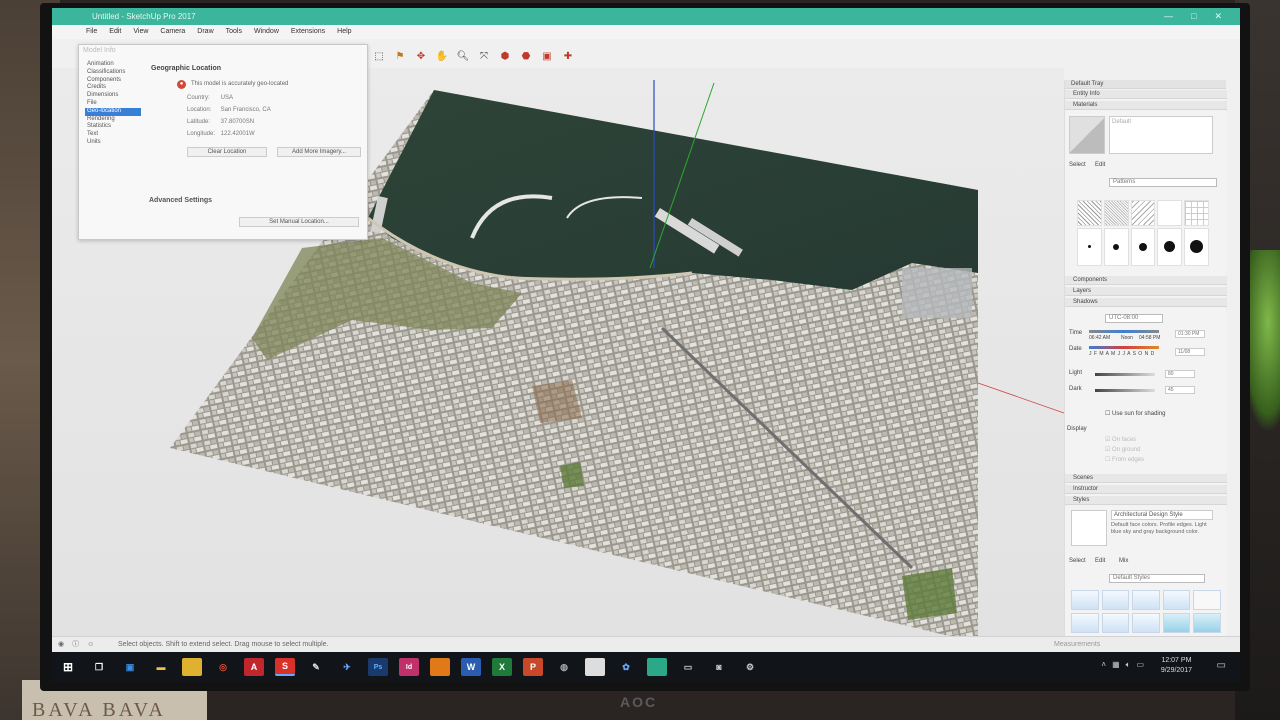 The height and width of the screenshot is (720, 1280). What do you see at coordinates (113, 96) in the screenshot?
I see `section-dimensions: Dimensions` at bounding box center [113, 96].